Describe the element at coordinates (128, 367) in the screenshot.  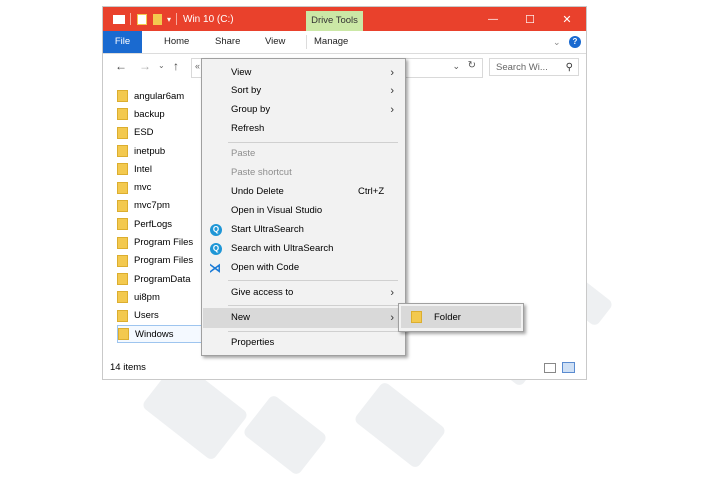
I see `status-item-count: 14 items` at that location.